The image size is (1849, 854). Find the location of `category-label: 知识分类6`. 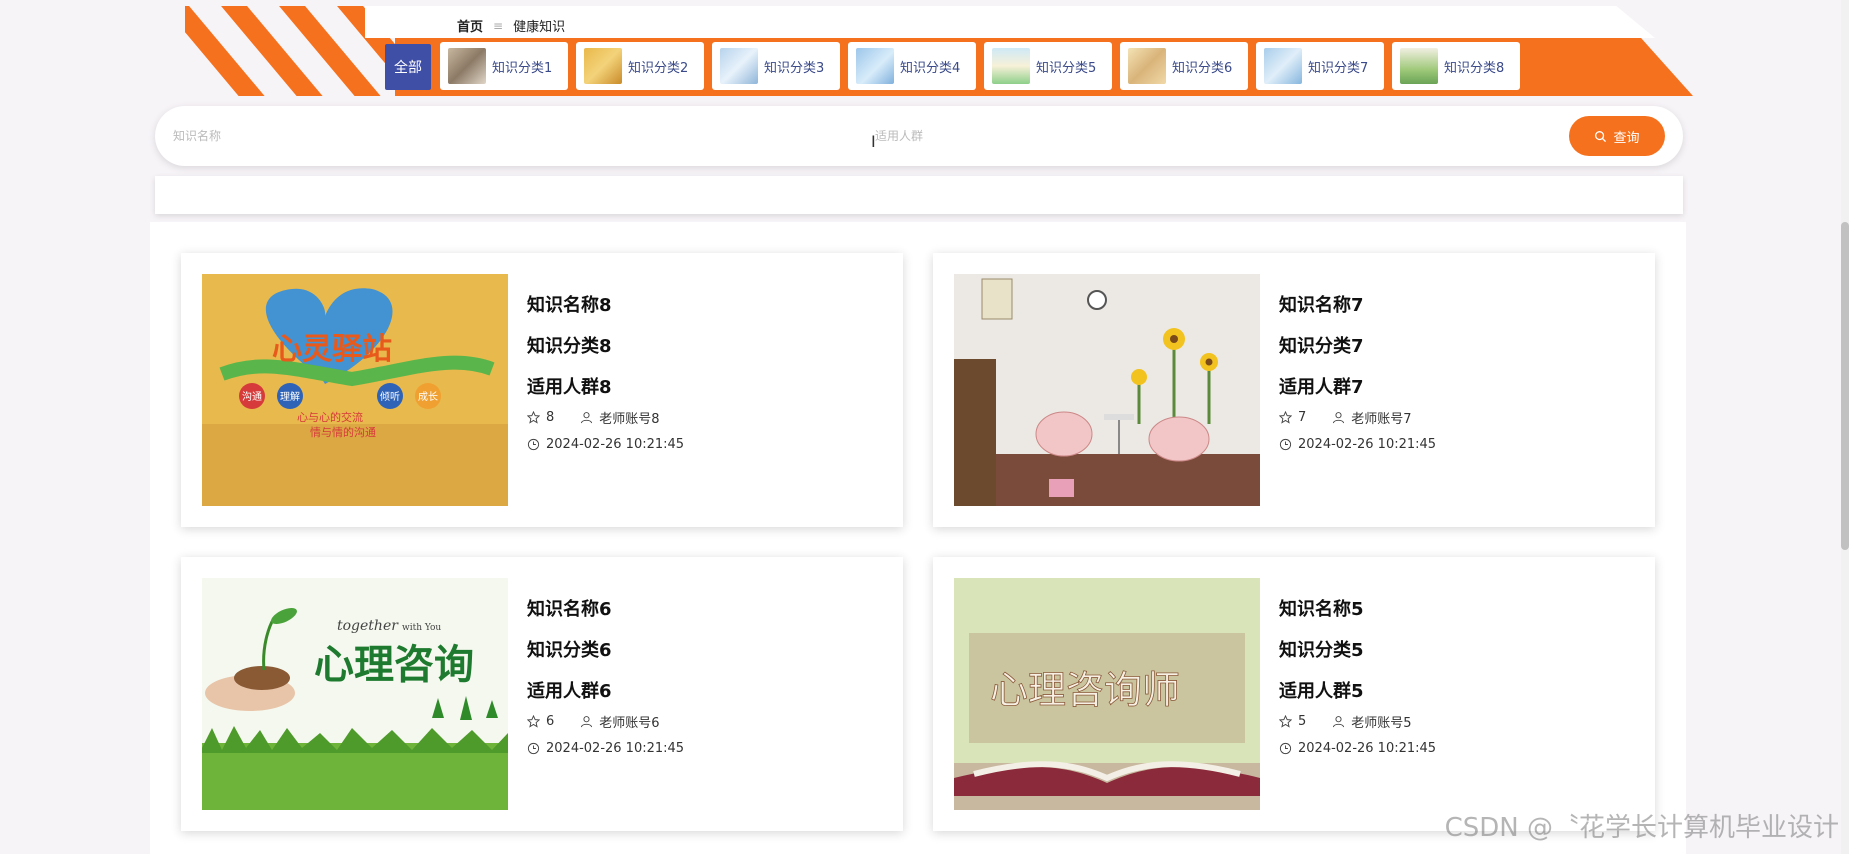

category-label: 知识分类6 is located at coordinates (1202, 68).